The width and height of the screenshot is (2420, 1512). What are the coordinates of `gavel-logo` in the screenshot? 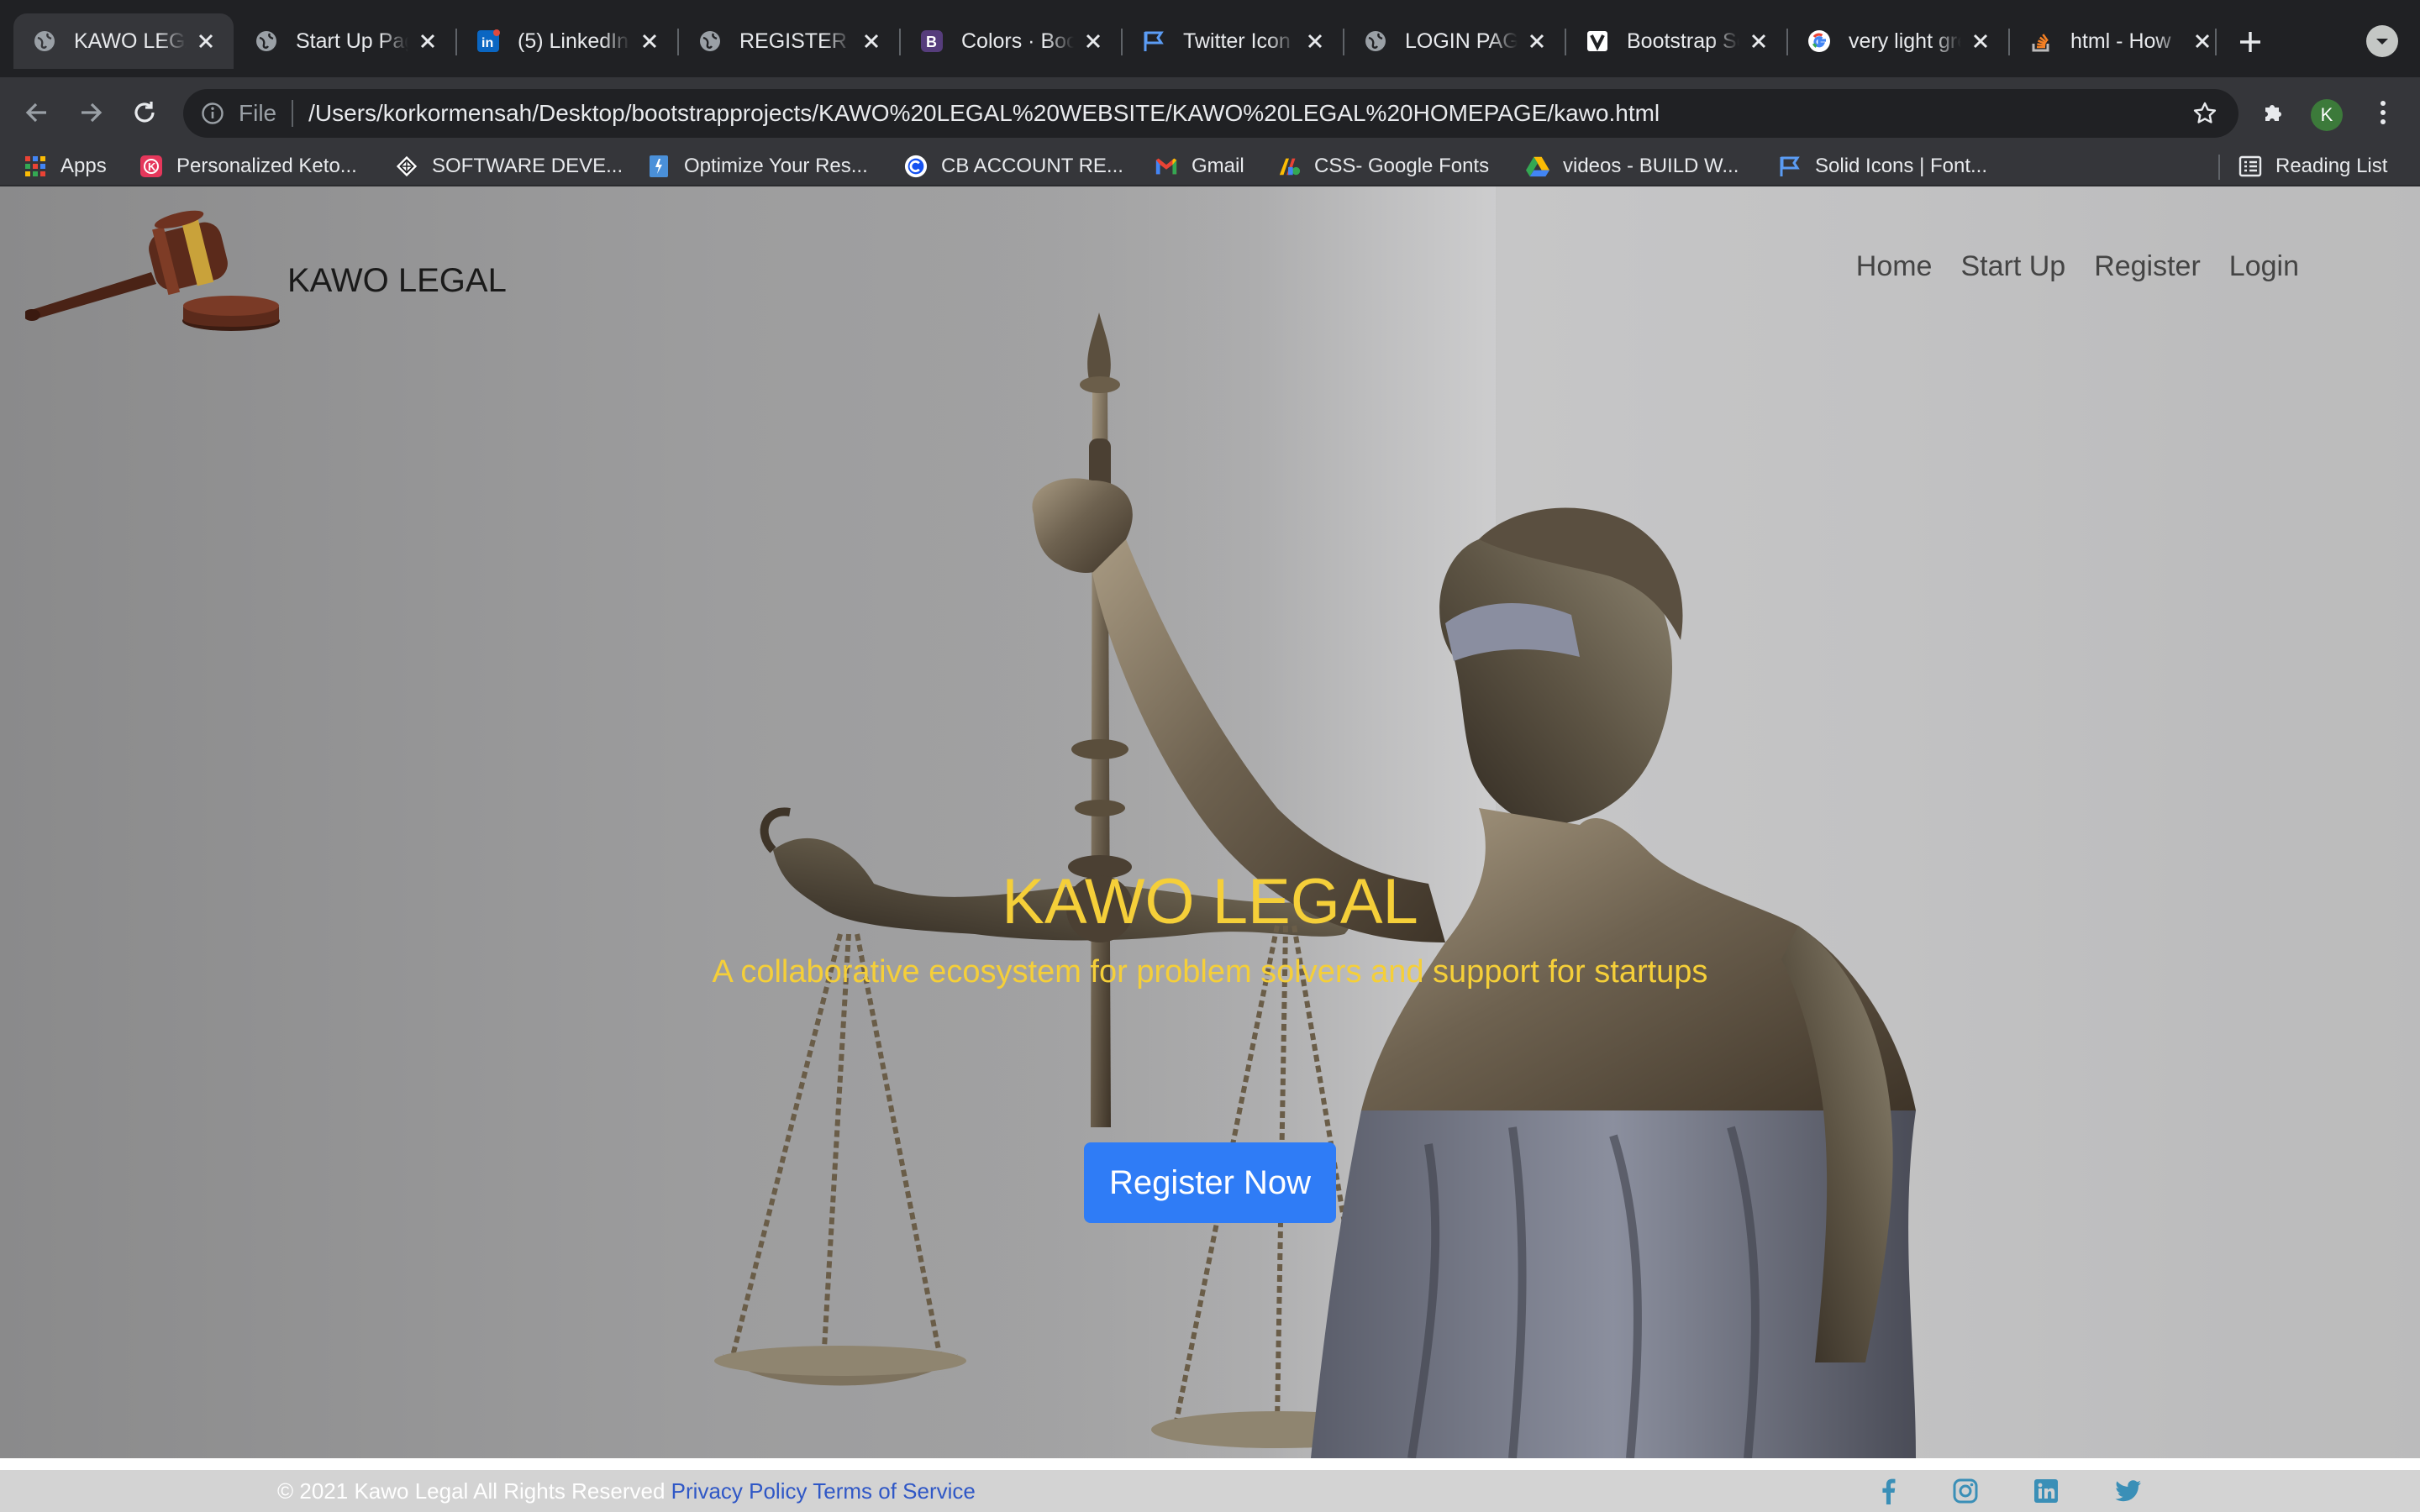 It's located at (153, 270).